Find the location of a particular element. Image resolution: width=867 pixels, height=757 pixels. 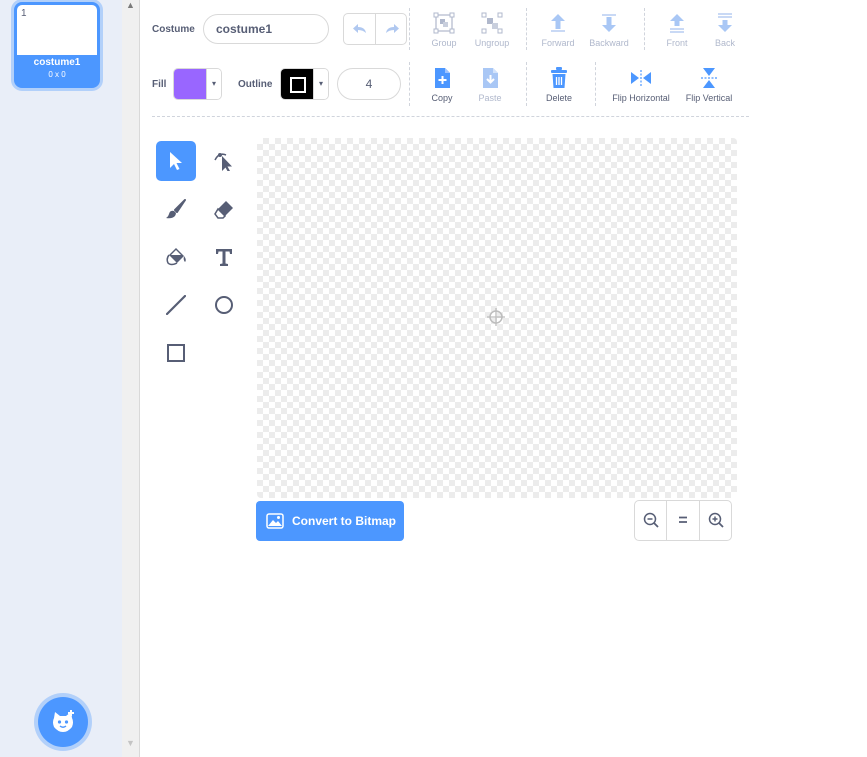

eraser-tool-button is located at coordinates (224, 209).